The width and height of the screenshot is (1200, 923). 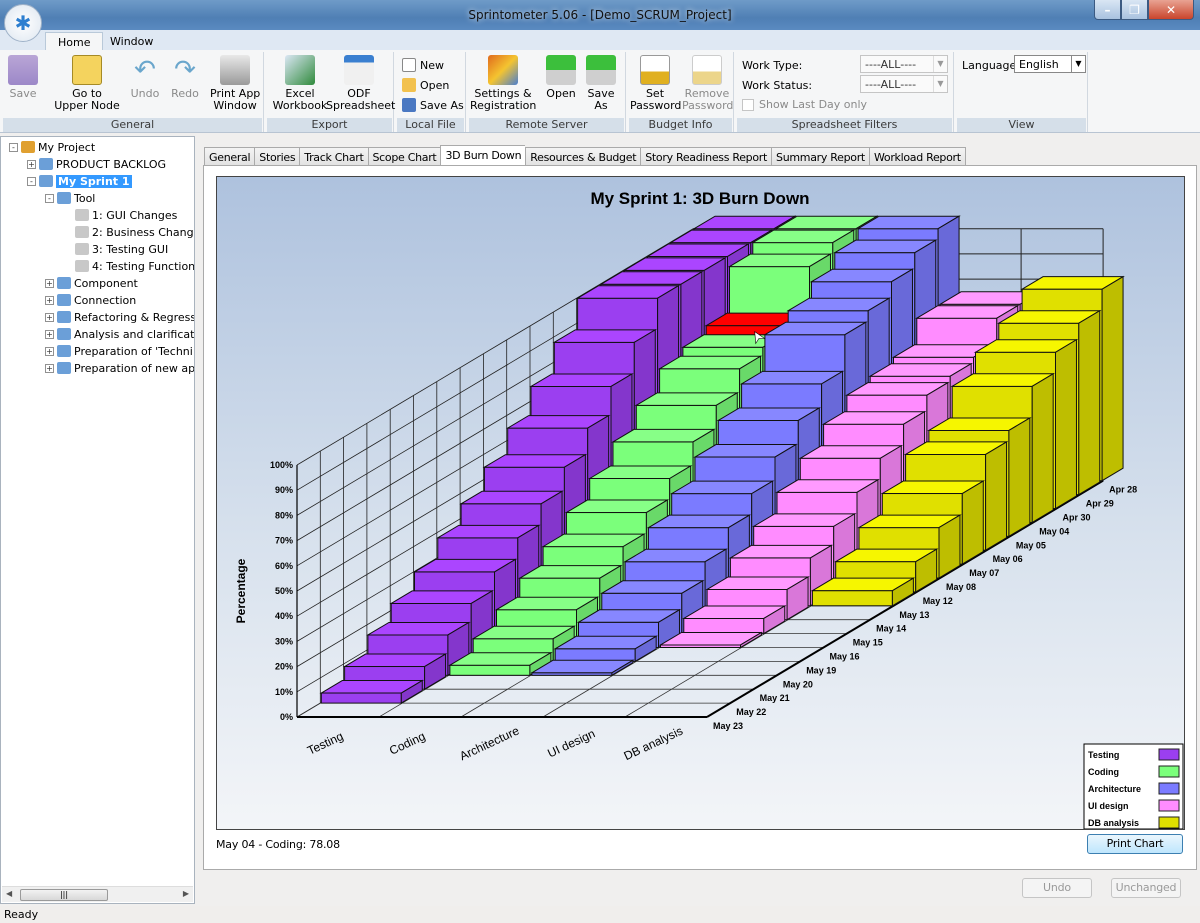 What do you see at coordinates (23, 77) in the screenshot?
I see `save-button: Save` at bounding box center [23, 77].